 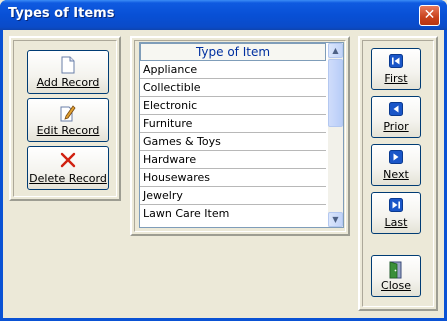 What do you see at coordinates (68, 178) in the screenshot?
I see `delete-record-label: Delete Record` at bounding box center [68, 178].